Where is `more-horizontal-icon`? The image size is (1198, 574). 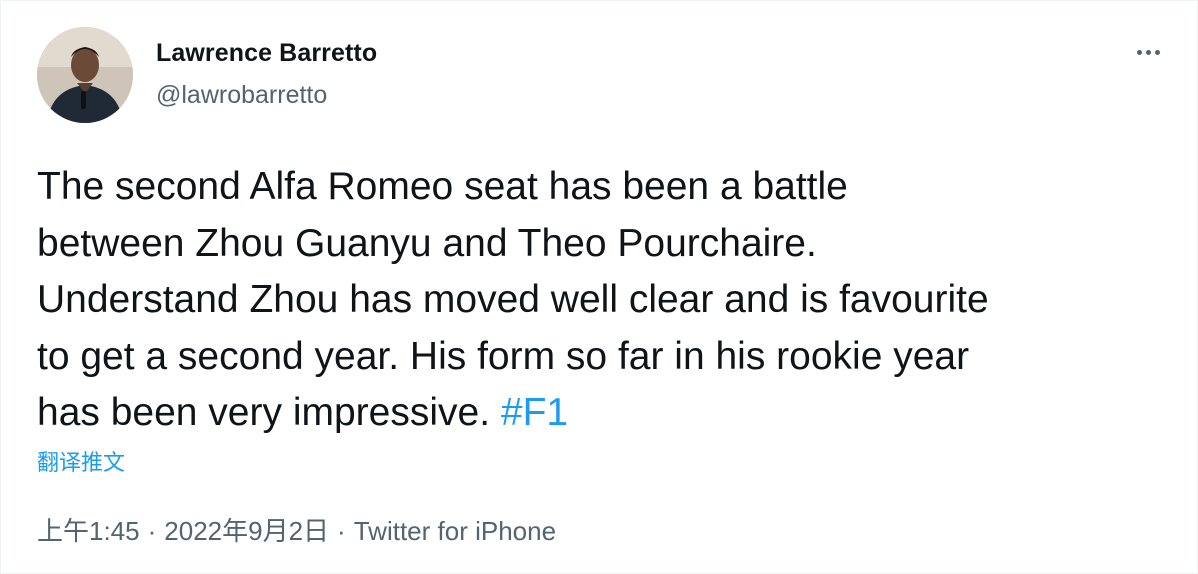
more-horizontal-icon is located at coordinates (1139, 52).